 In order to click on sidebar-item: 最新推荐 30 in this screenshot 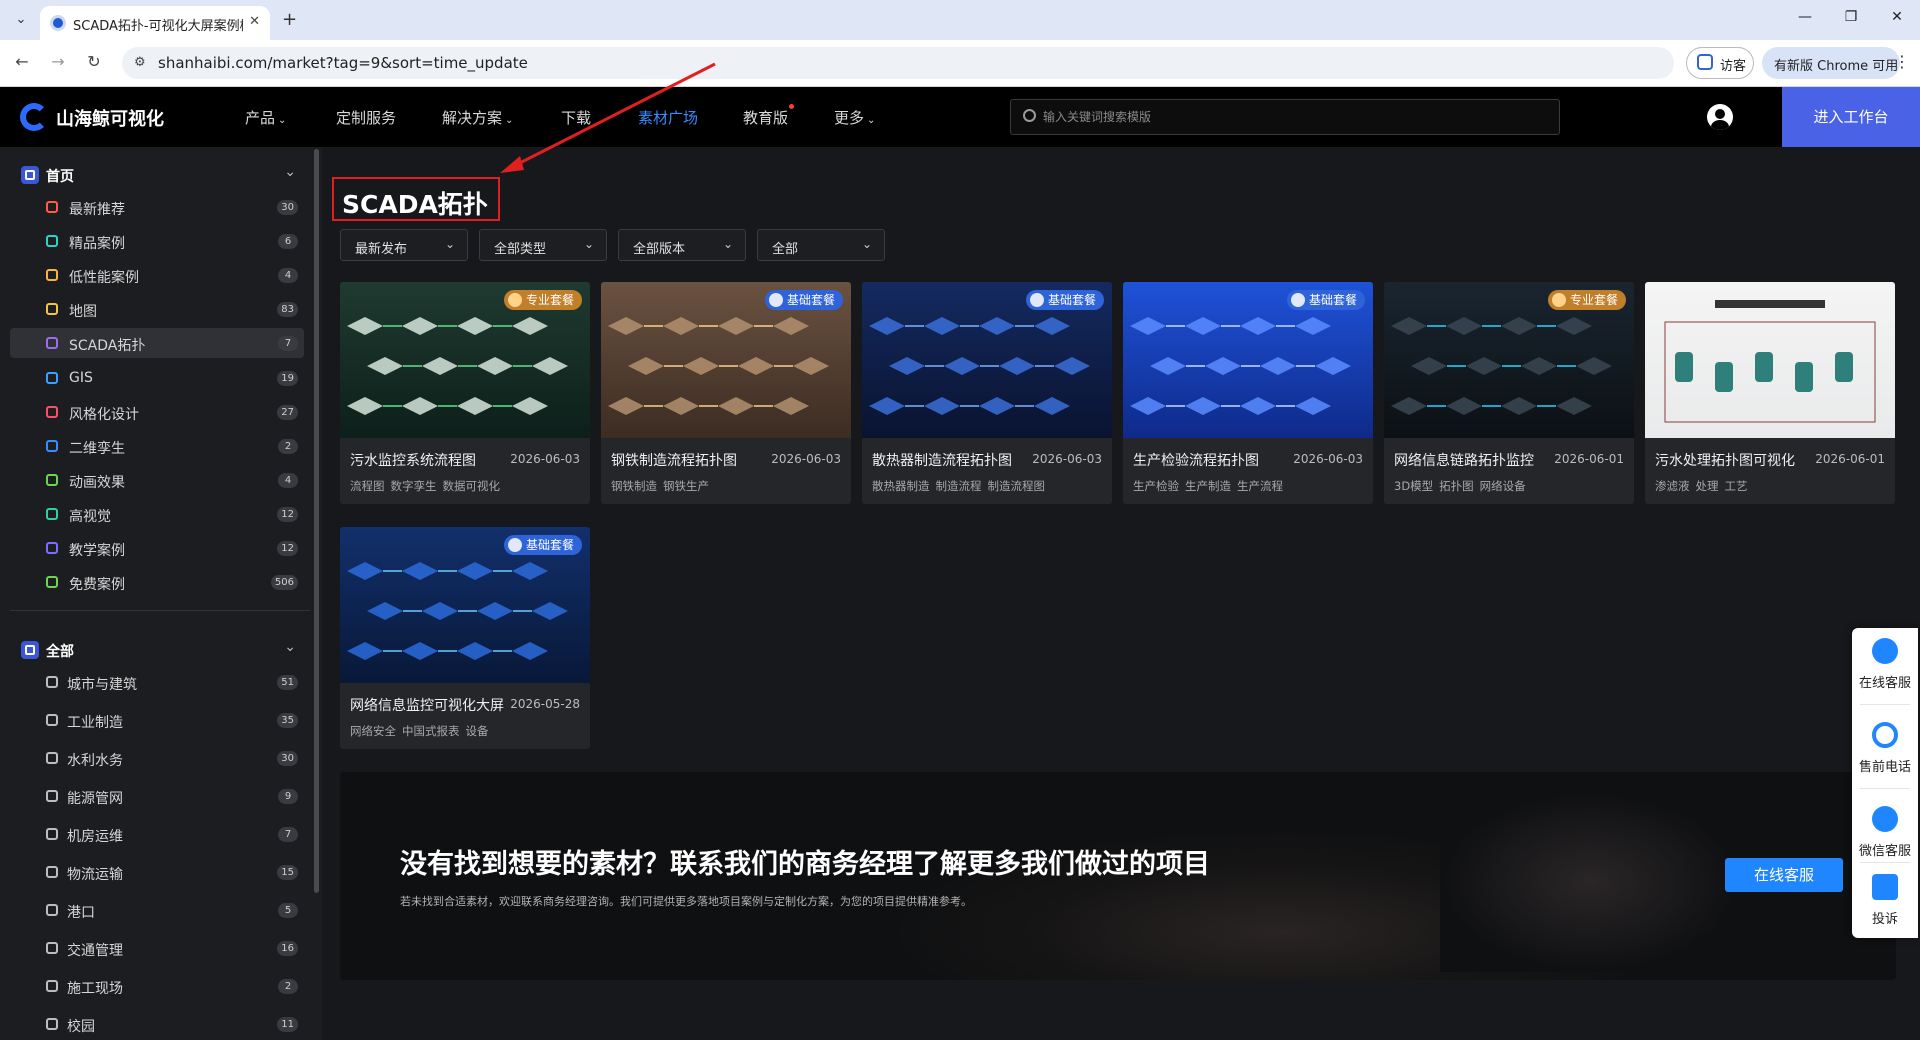, I will do `click(157, 207)`.